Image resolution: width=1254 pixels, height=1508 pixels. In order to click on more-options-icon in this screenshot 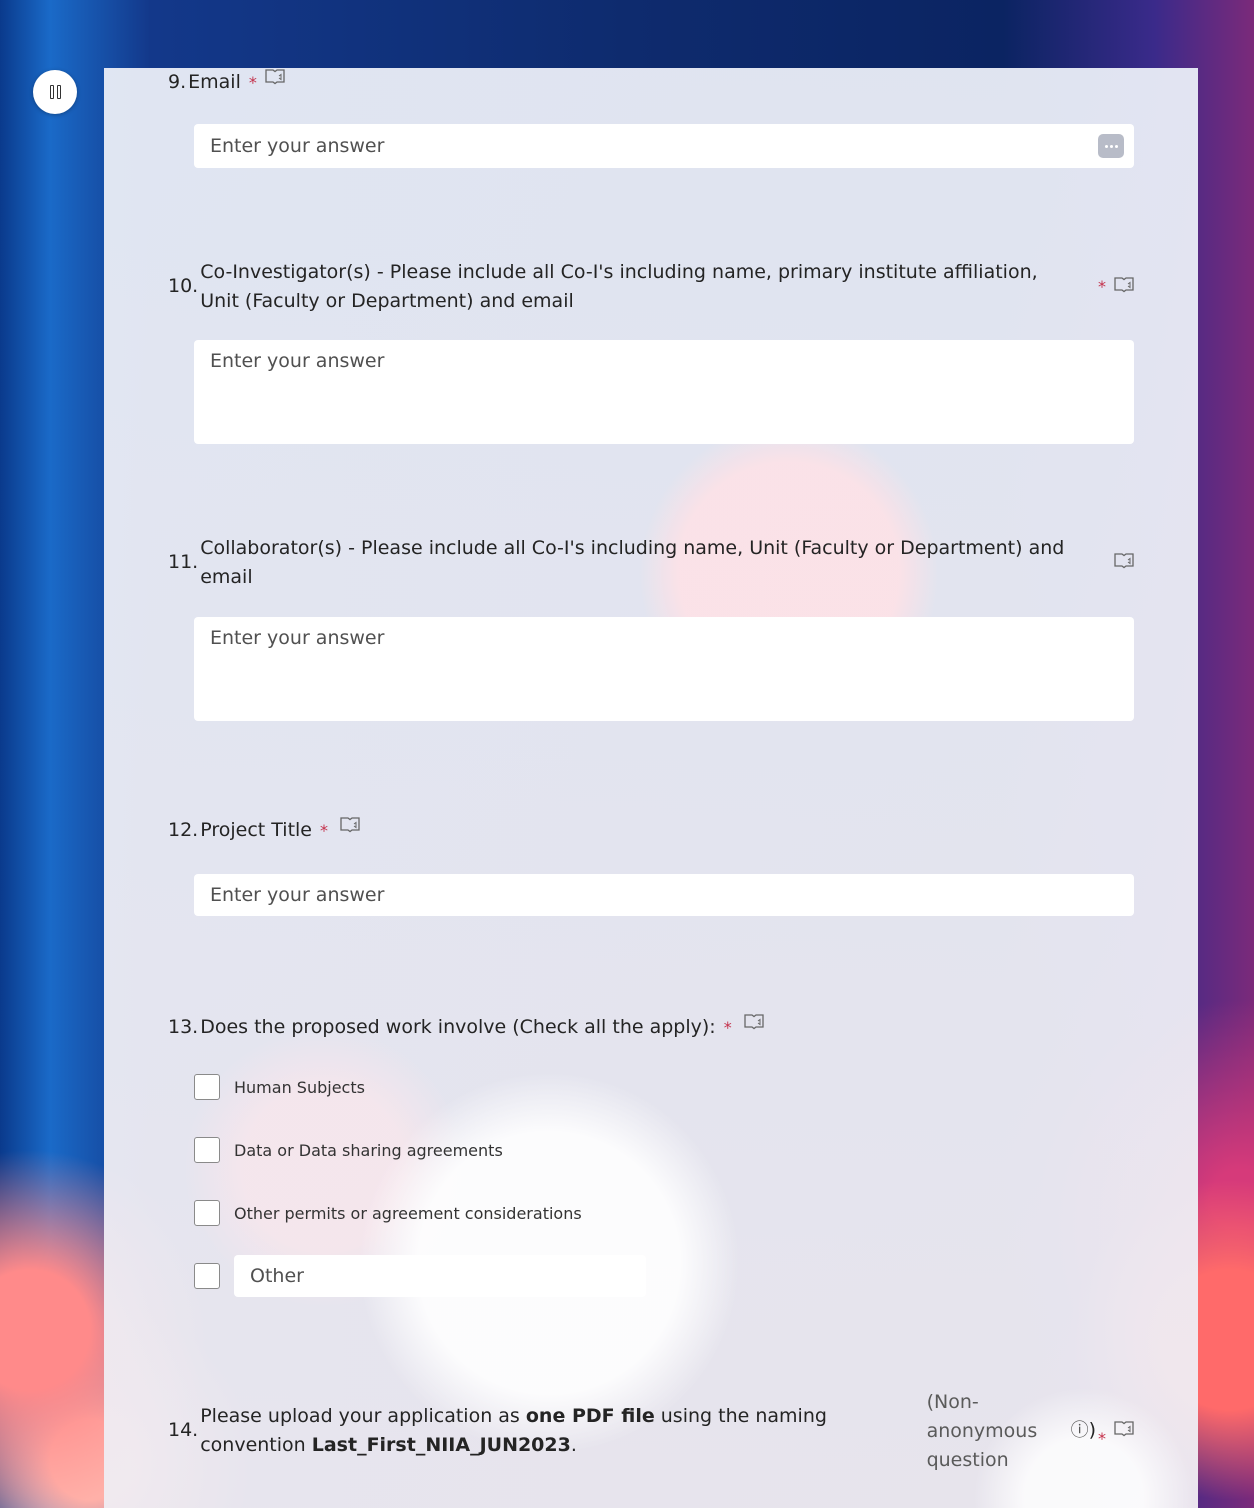, I will do `click(1111, 146)`.